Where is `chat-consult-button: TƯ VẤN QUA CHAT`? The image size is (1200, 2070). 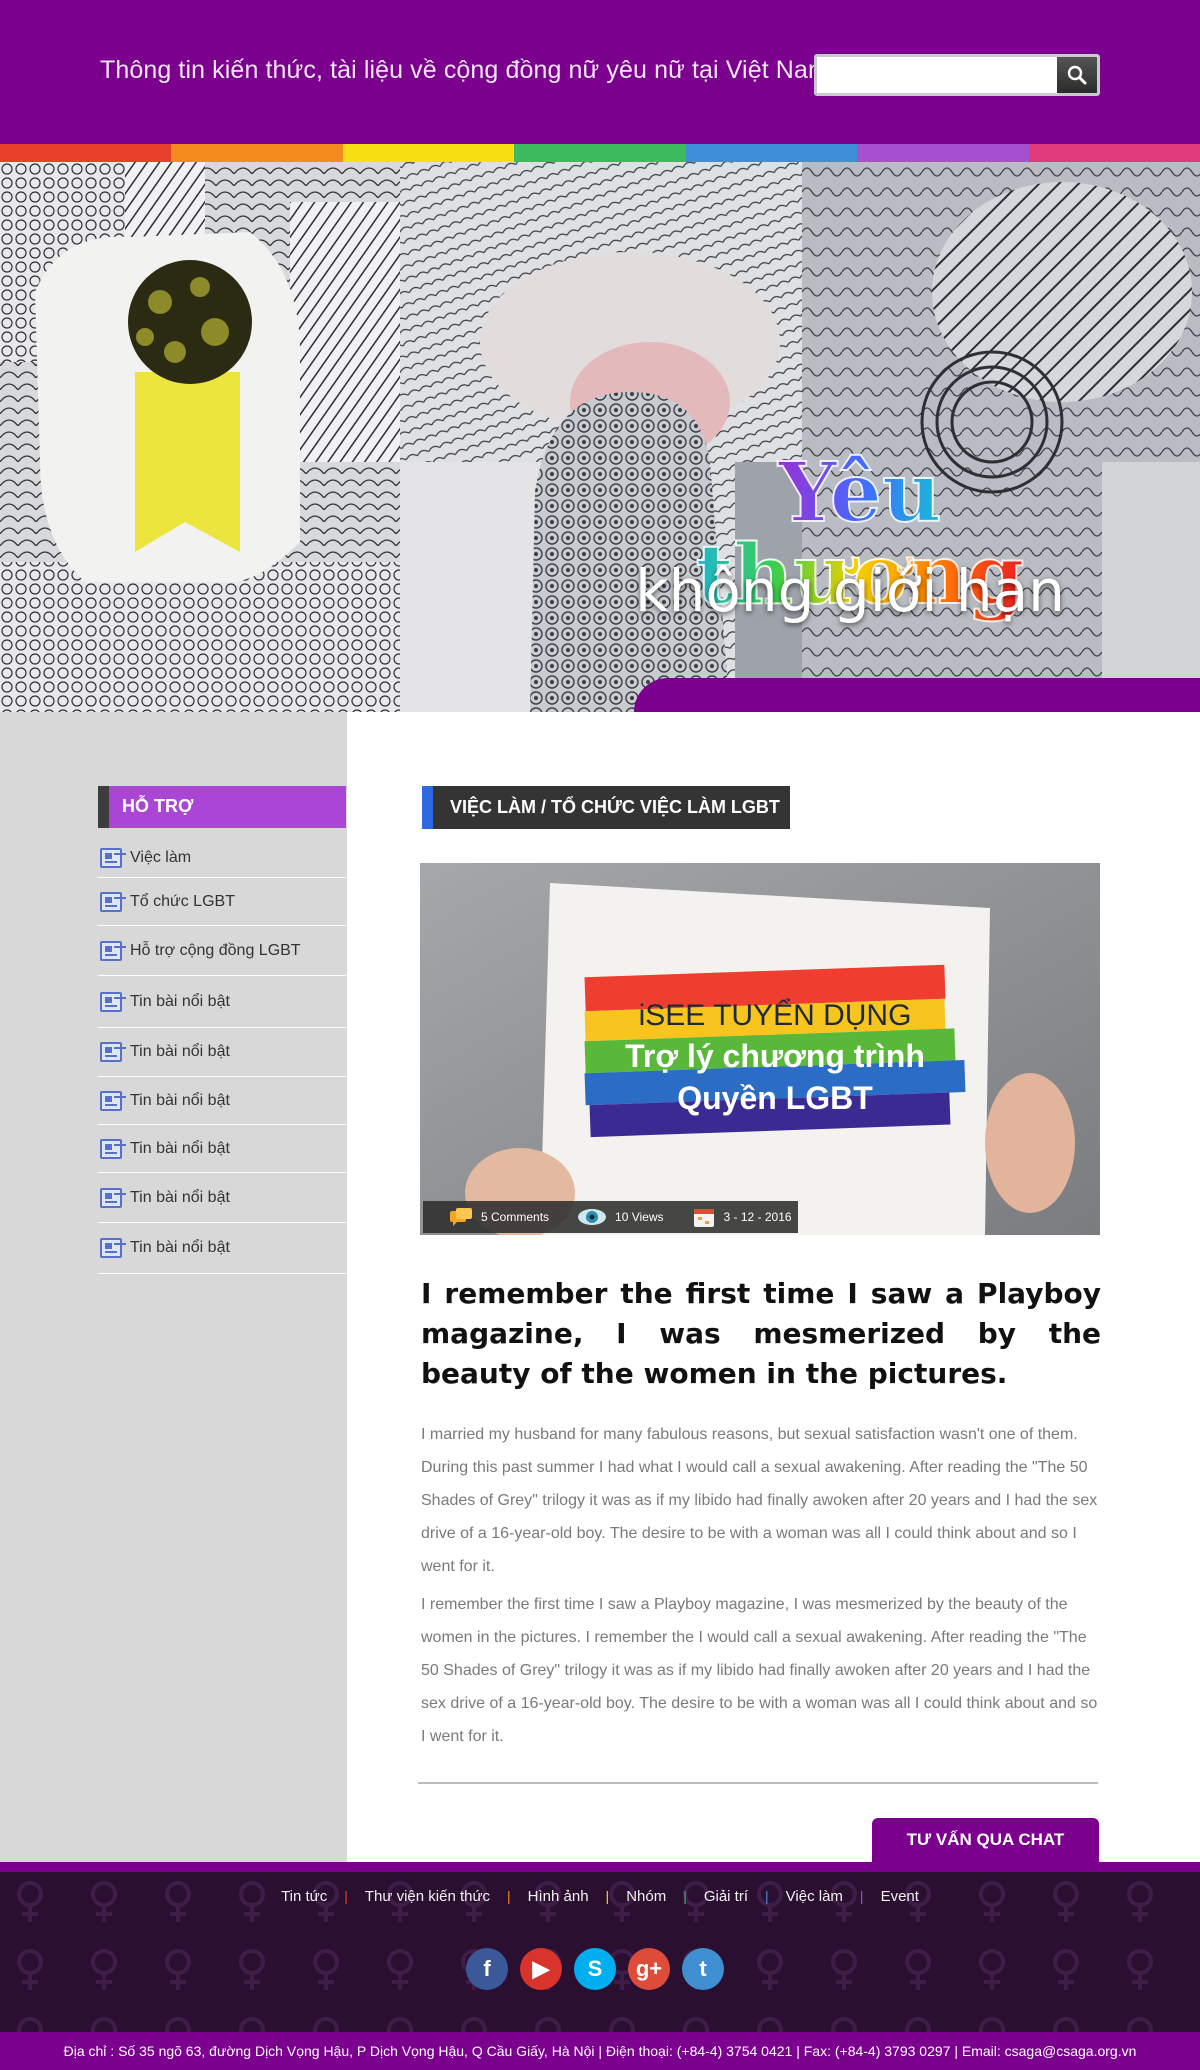 chat-consult-button: TƯ VẤN QUA CHAT is located at coordinates (985, 1840).